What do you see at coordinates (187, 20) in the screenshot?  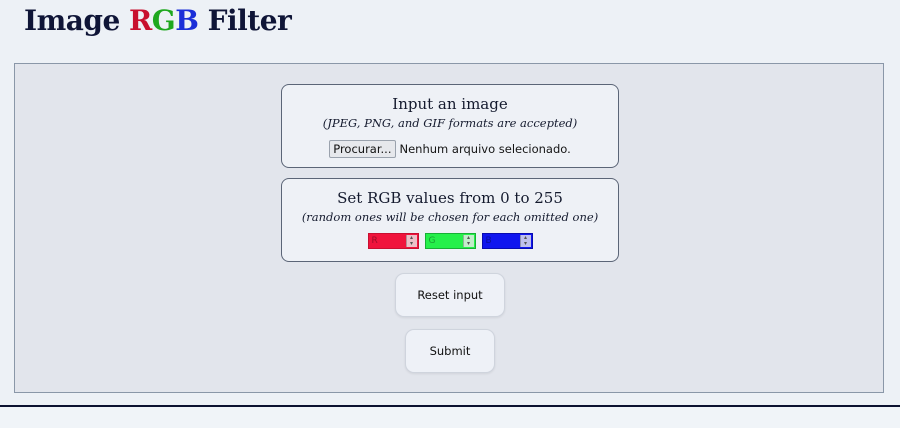 I see `title-letter-b: B` at bounding box center [187, 20].